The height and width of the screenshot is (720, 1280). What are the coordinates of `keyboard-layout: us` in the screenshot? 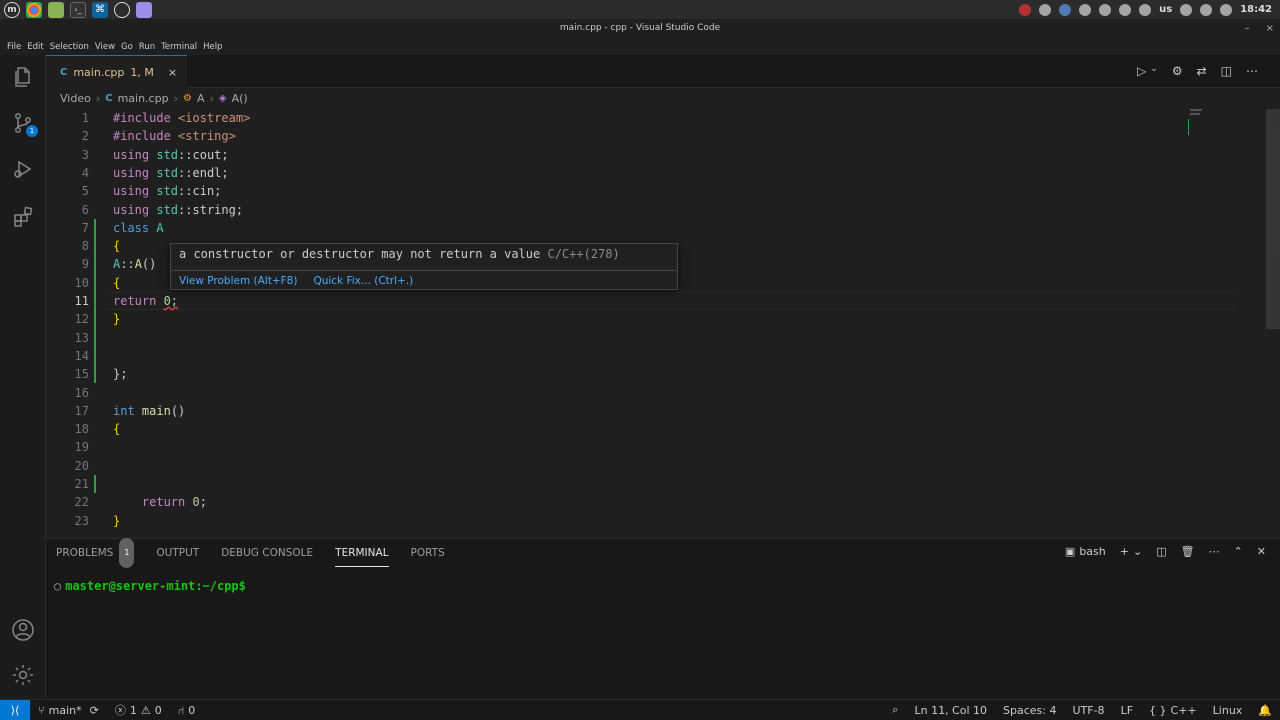 It's located at (1165, 9).